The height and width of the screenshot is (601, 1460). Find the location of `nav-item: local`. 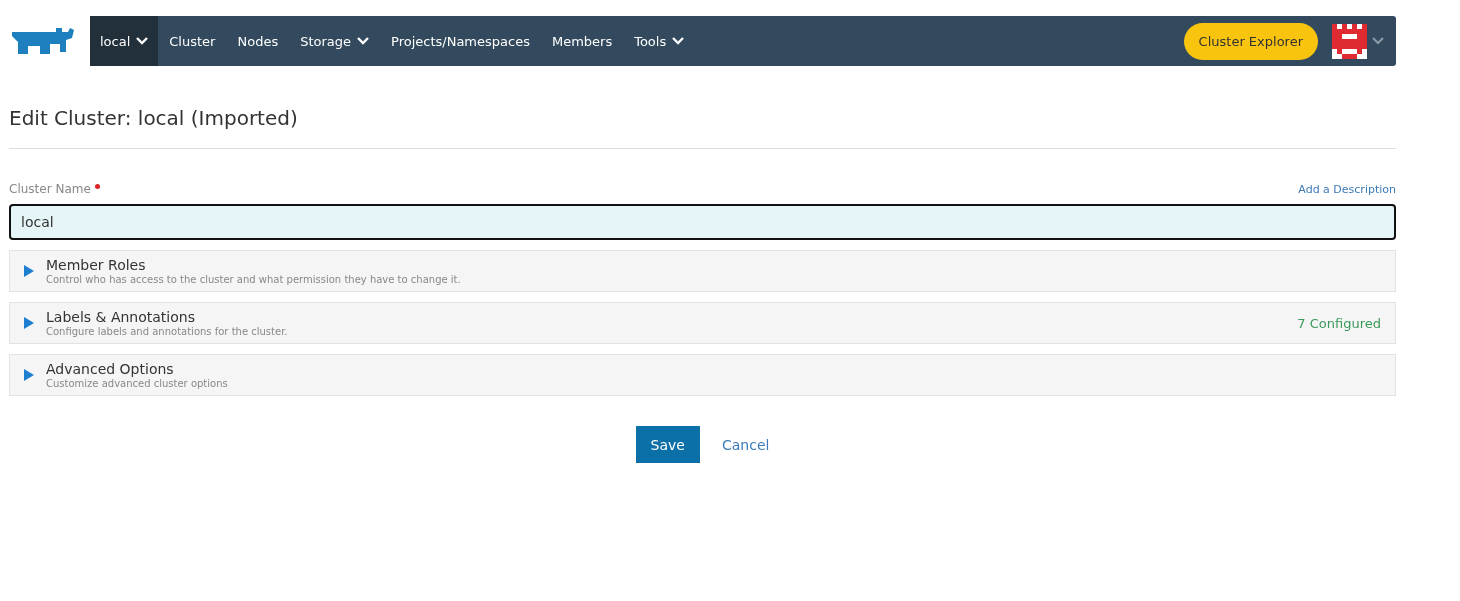

nav-item: local is located at coordinates (124, 41).